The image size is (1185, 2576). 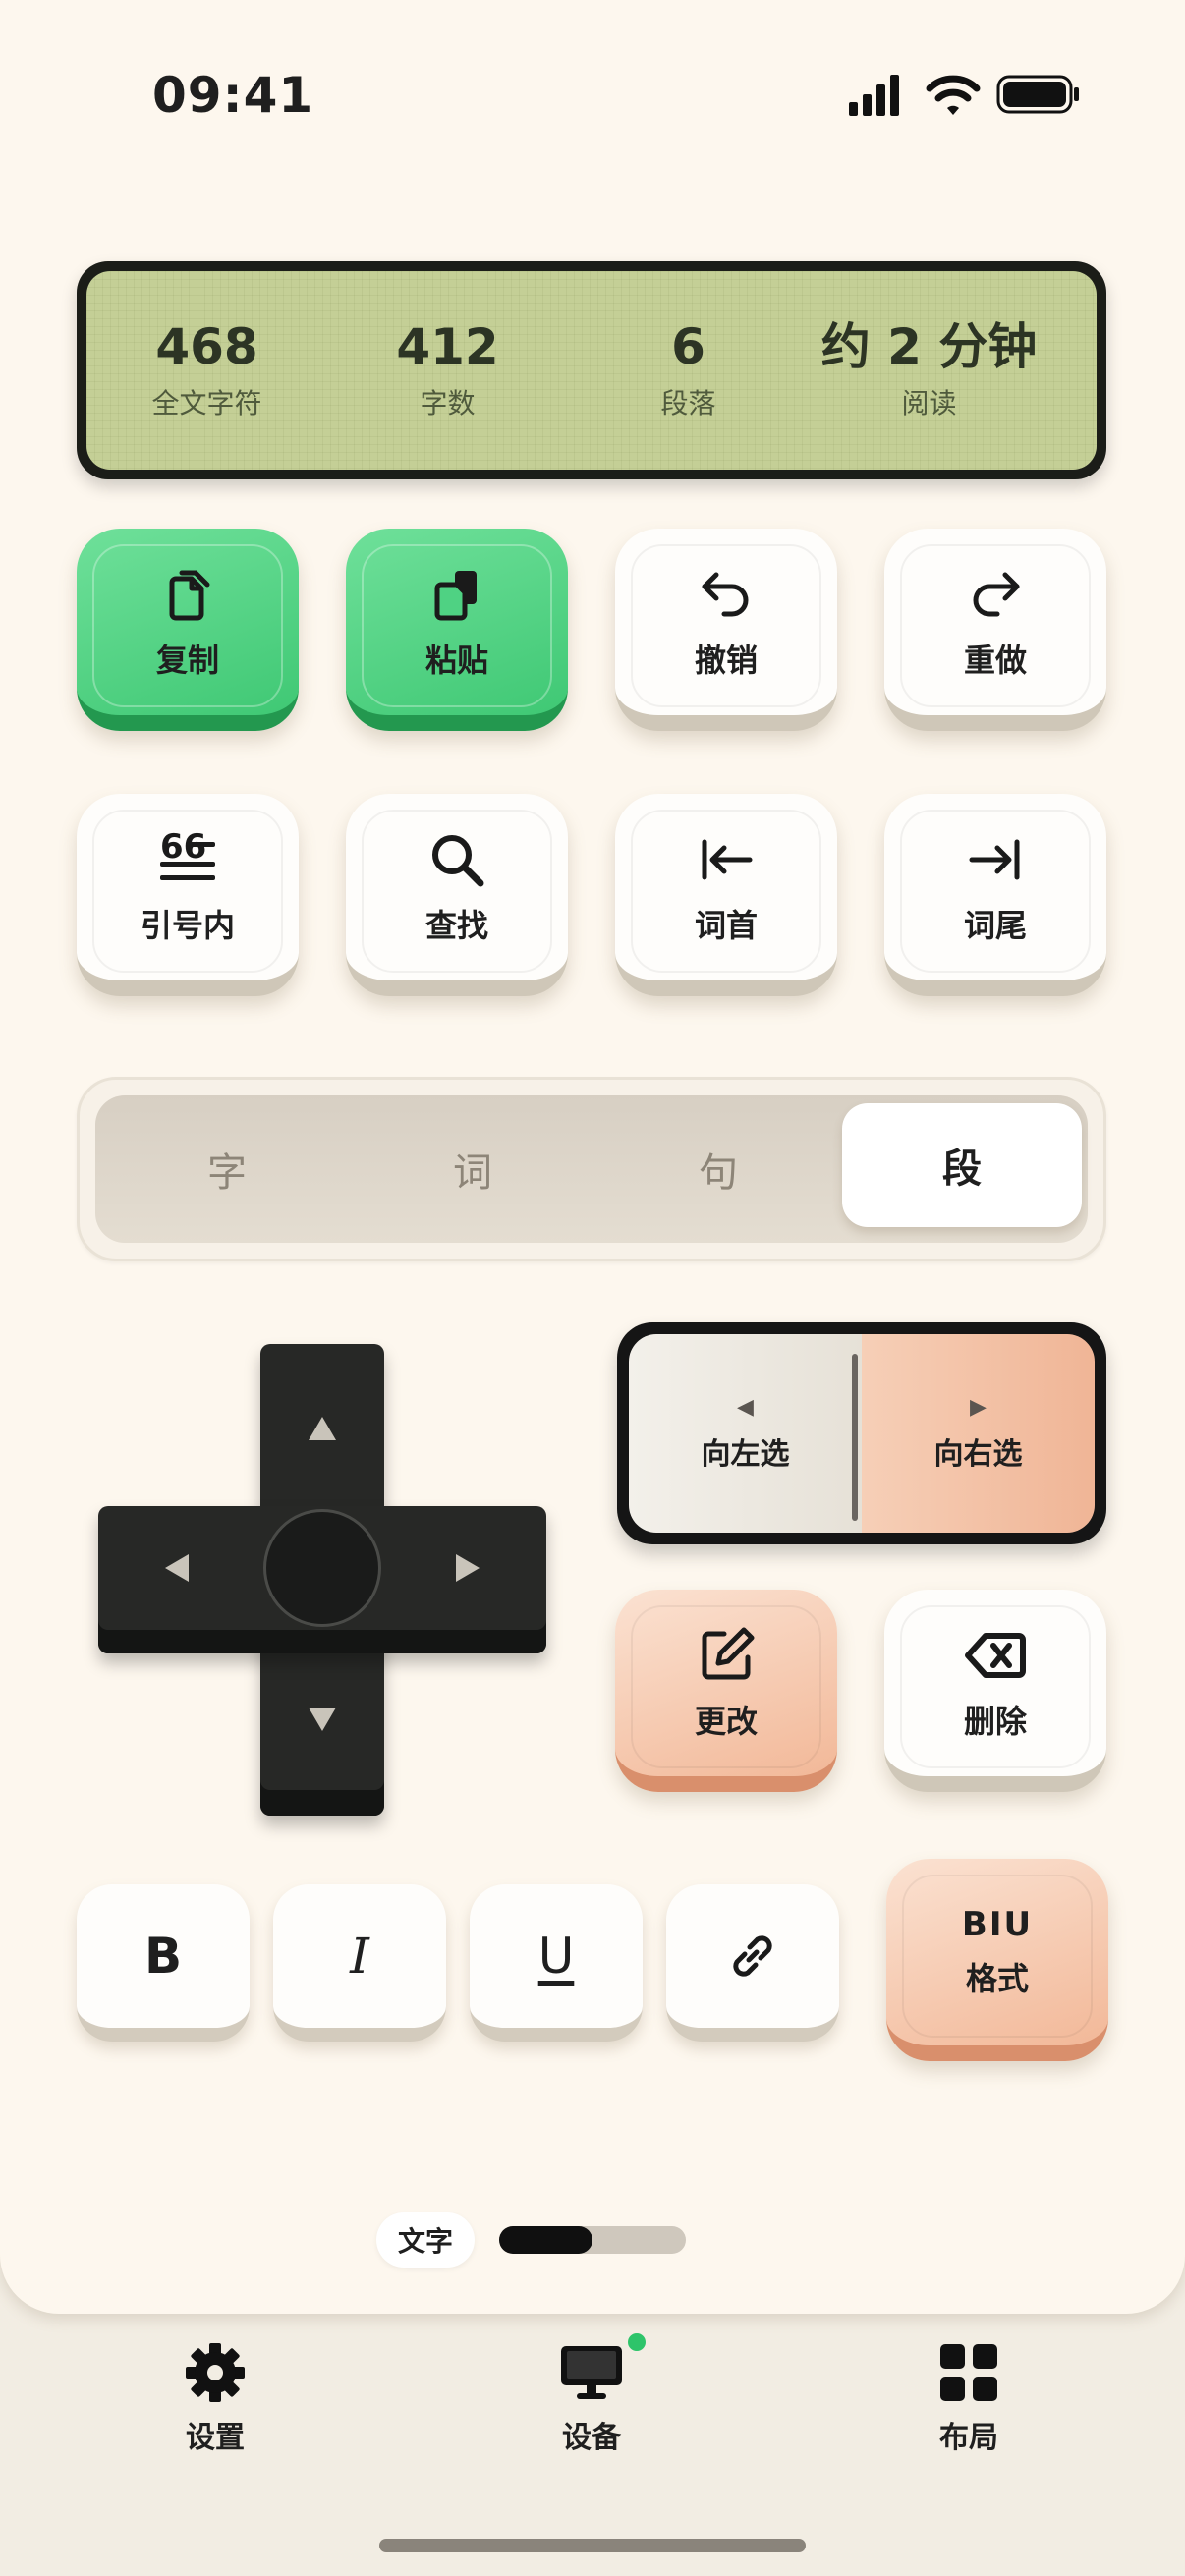 I want to click on granularity-selector: 字 词 句 段, so click(x=592, y=1169).